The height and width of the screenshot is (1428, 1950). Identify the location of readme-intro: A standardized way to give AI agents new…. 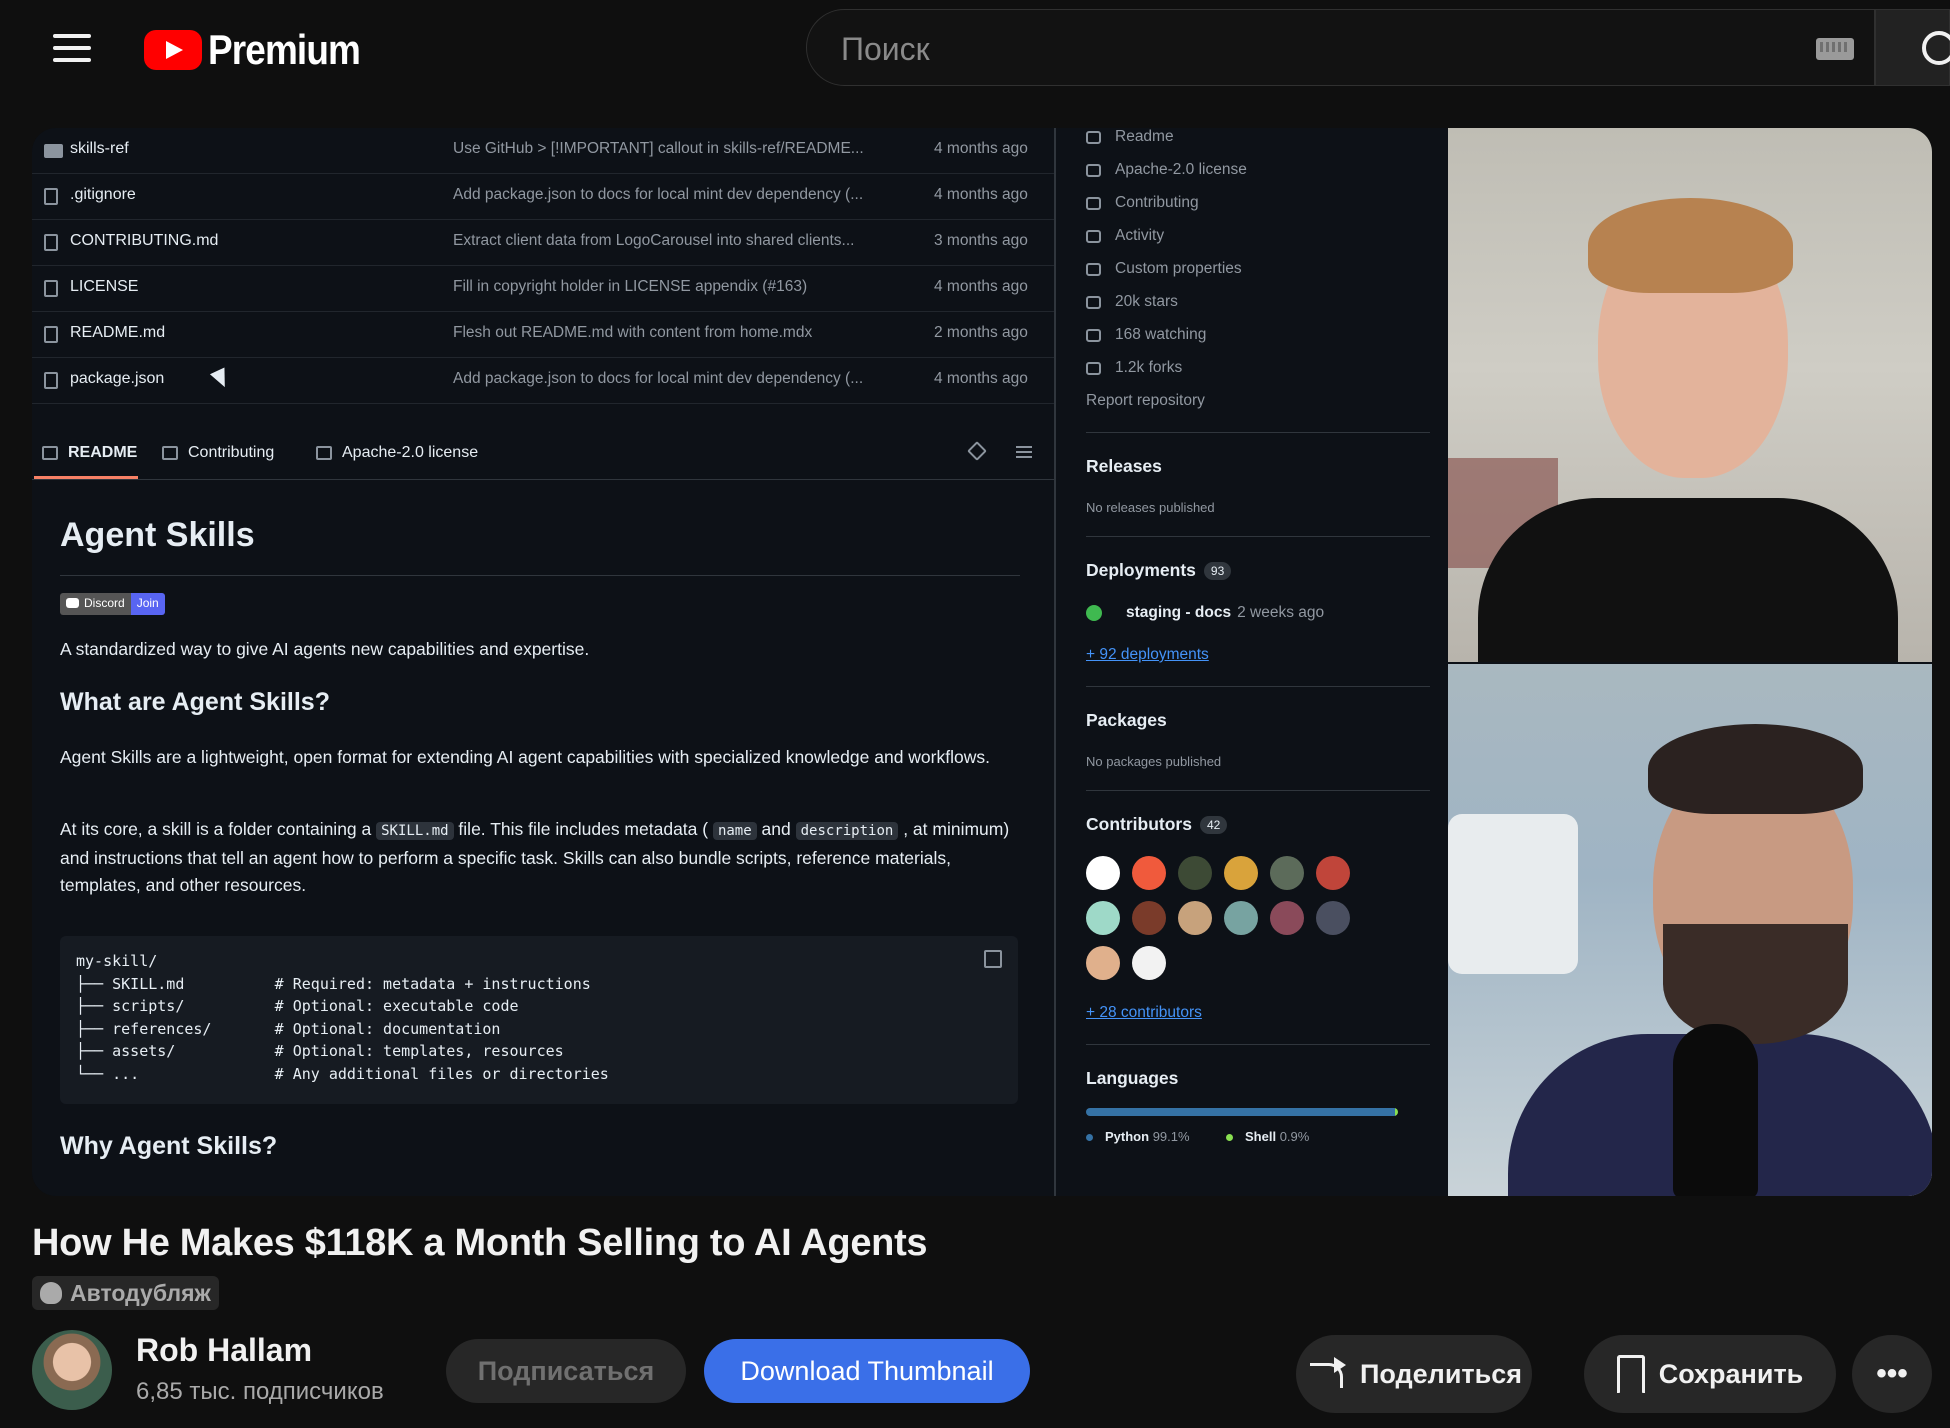
(325, 649).